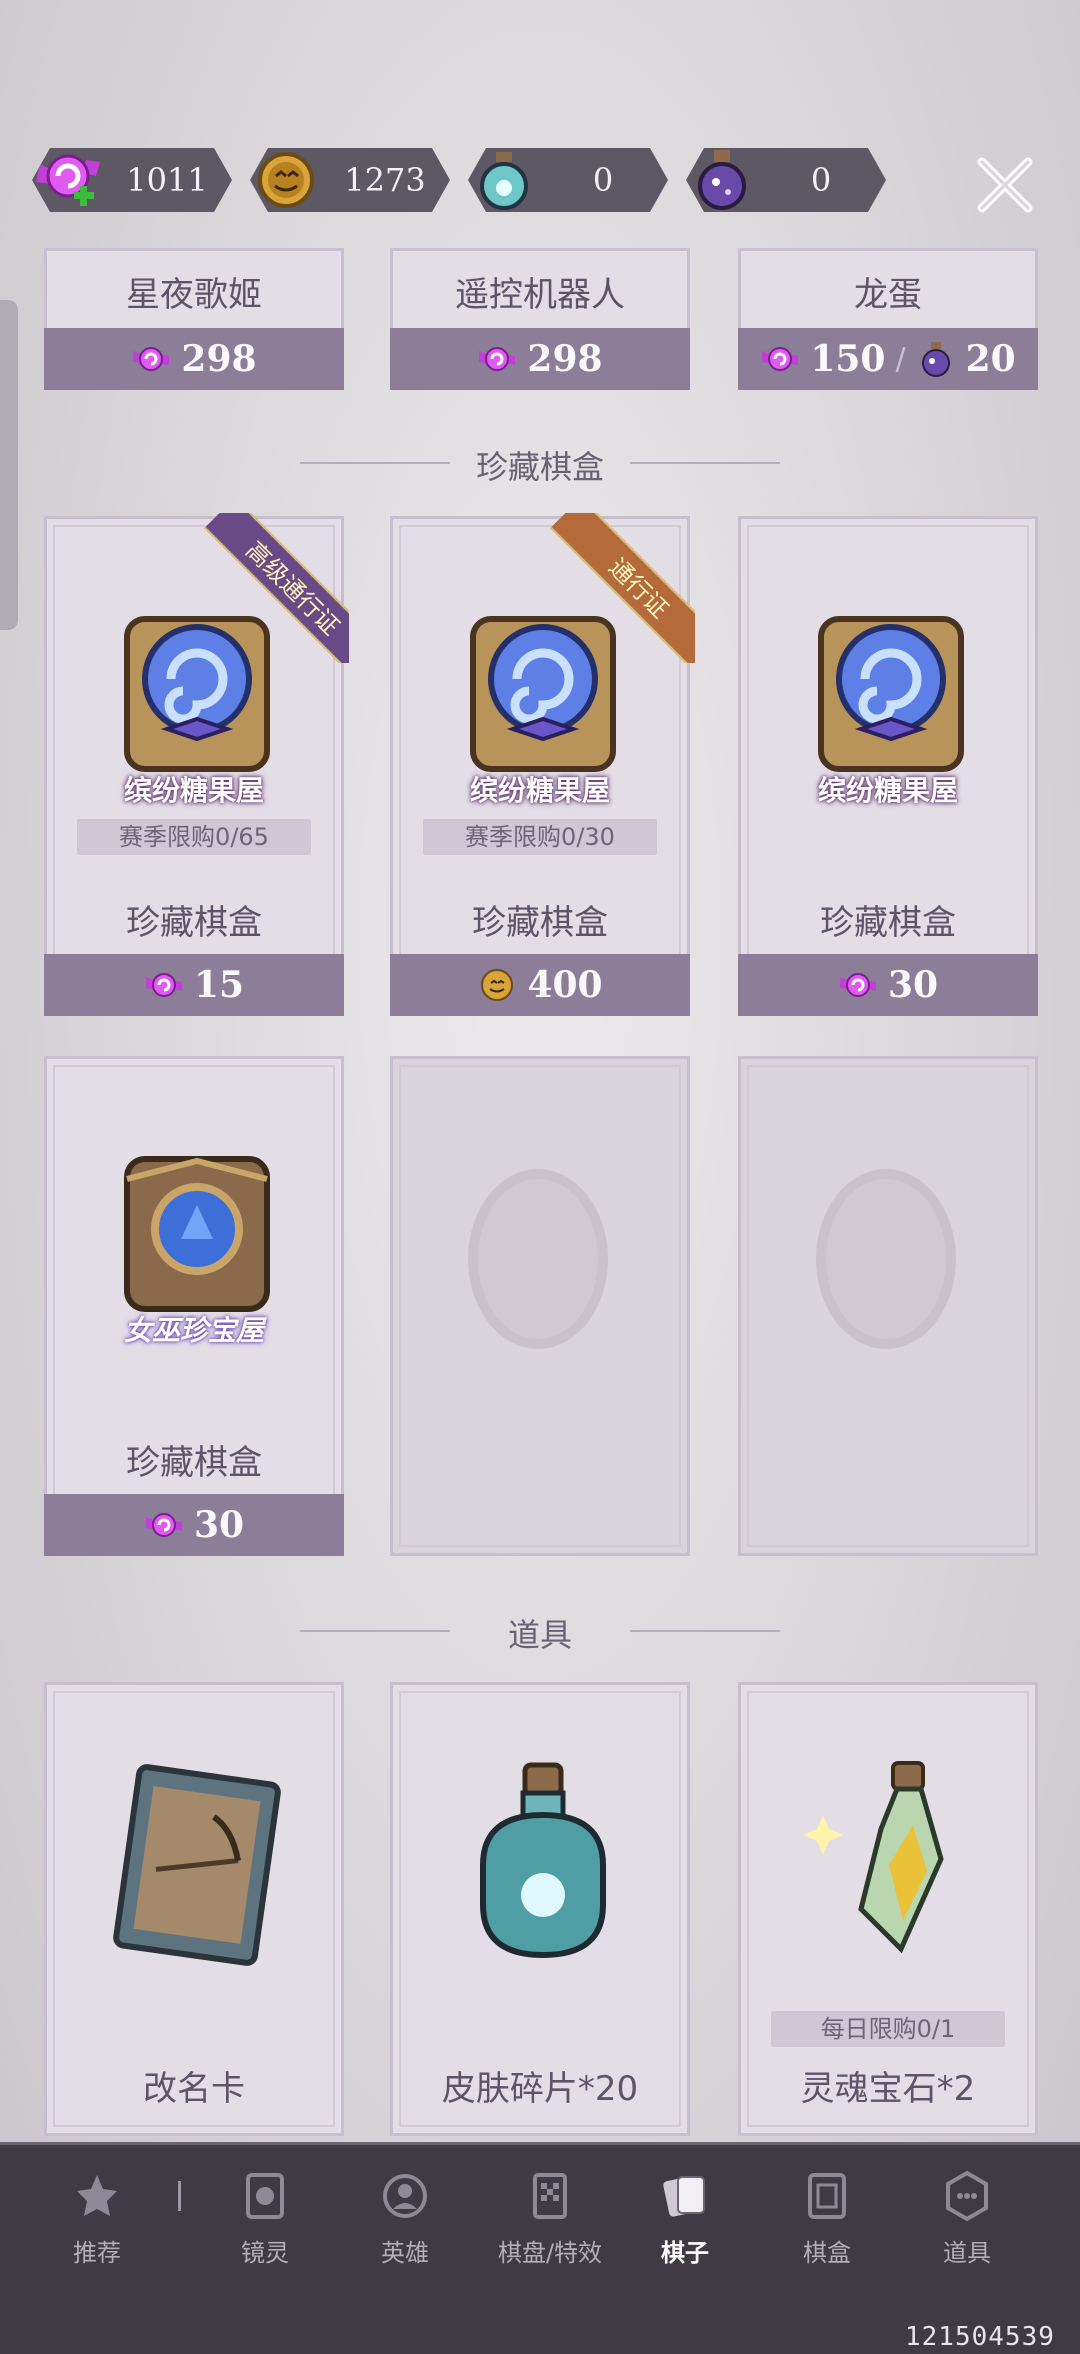  Describe the element at coordinates (565, 985) in the screenshot. I see `price-value: 400` at that location.